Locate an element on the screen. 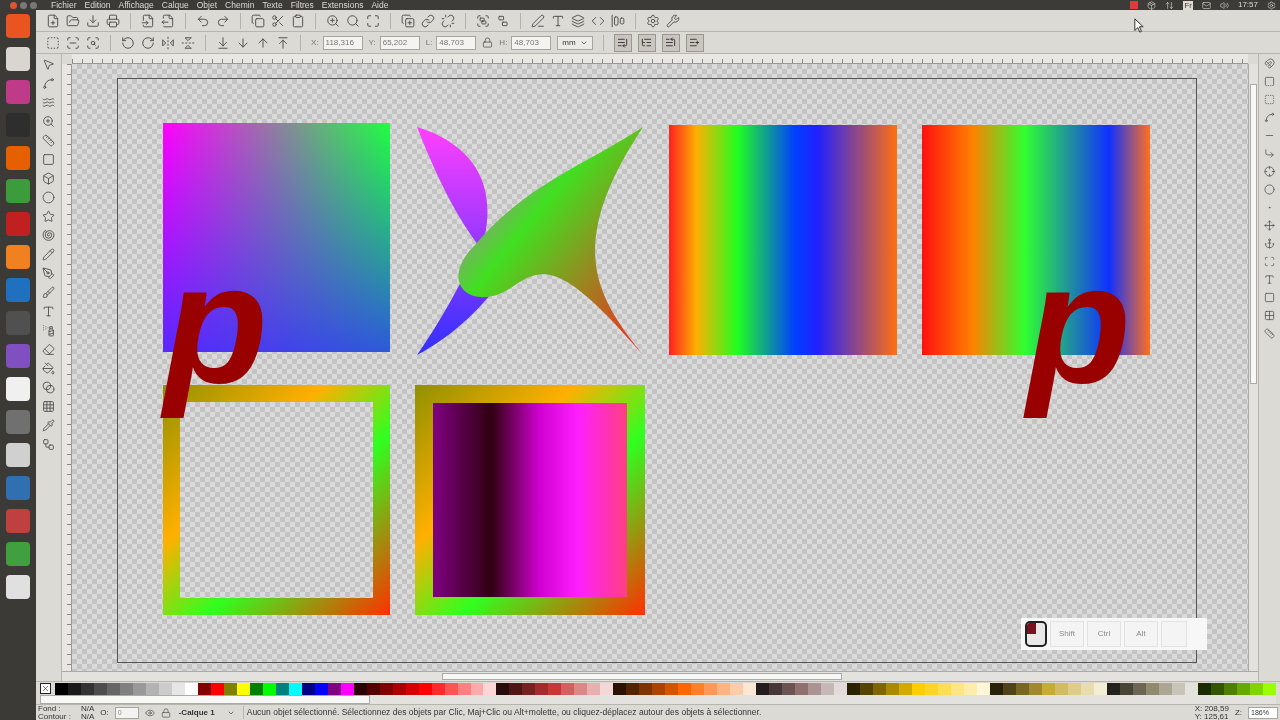 This screenshot has height=720, width=1280. field-label: L: is located at coordinates (429, 42).